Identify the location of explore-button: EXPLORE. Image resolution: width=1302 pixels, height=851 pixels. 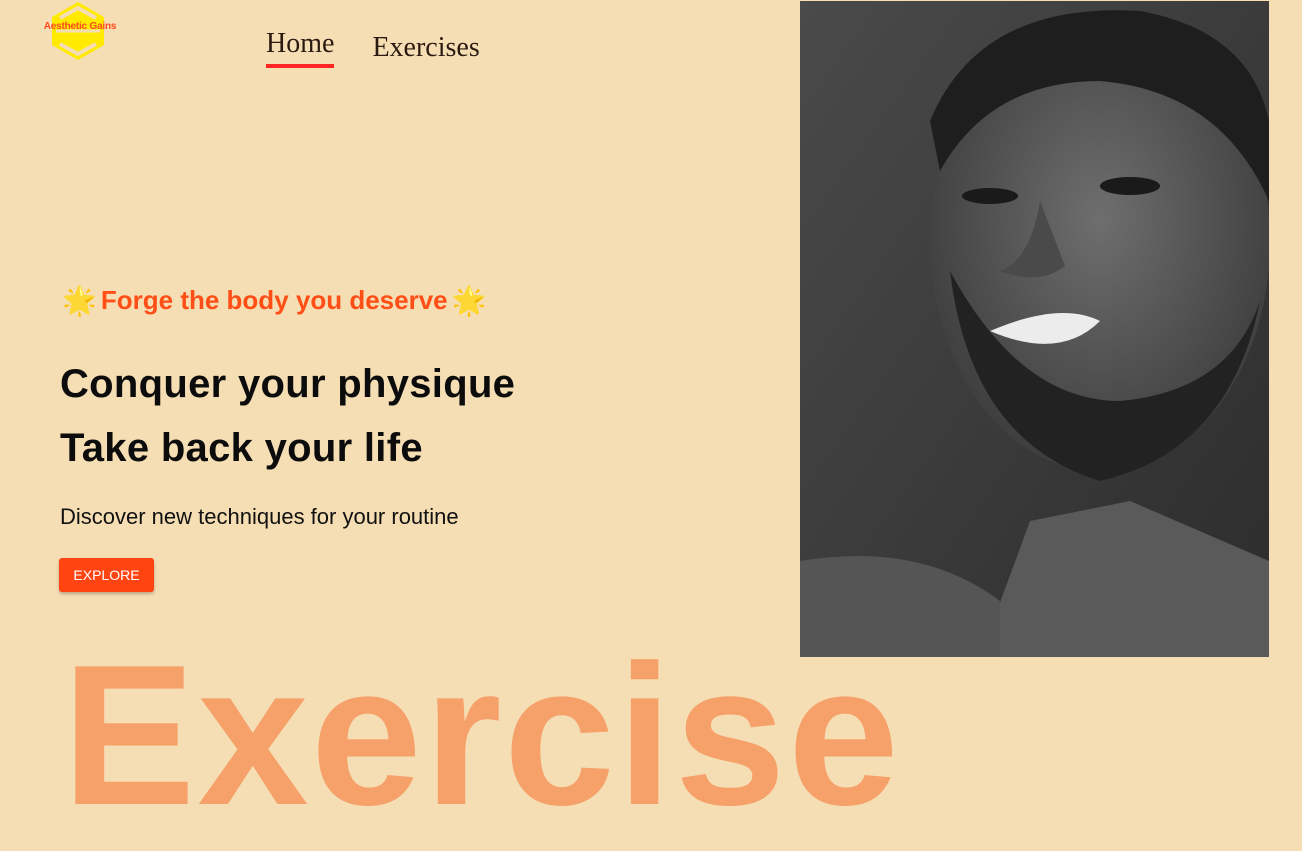
(106, 575).